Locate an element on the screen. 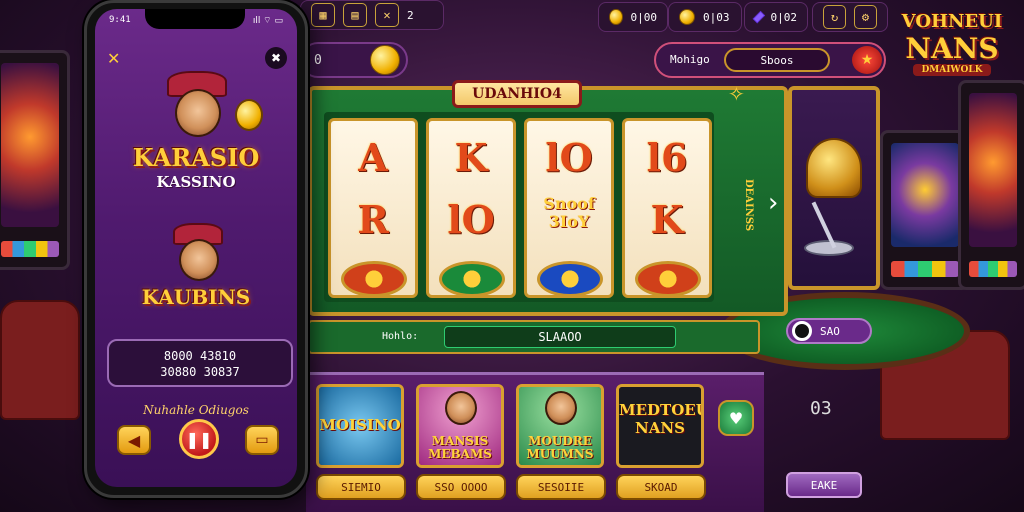  background-slot-machine-left is located at coordinates (35, 160).